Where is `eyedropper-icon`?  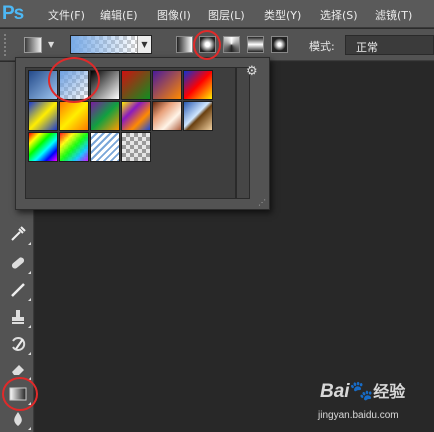
eyedropper-icon is located at coordinates (20, 235).